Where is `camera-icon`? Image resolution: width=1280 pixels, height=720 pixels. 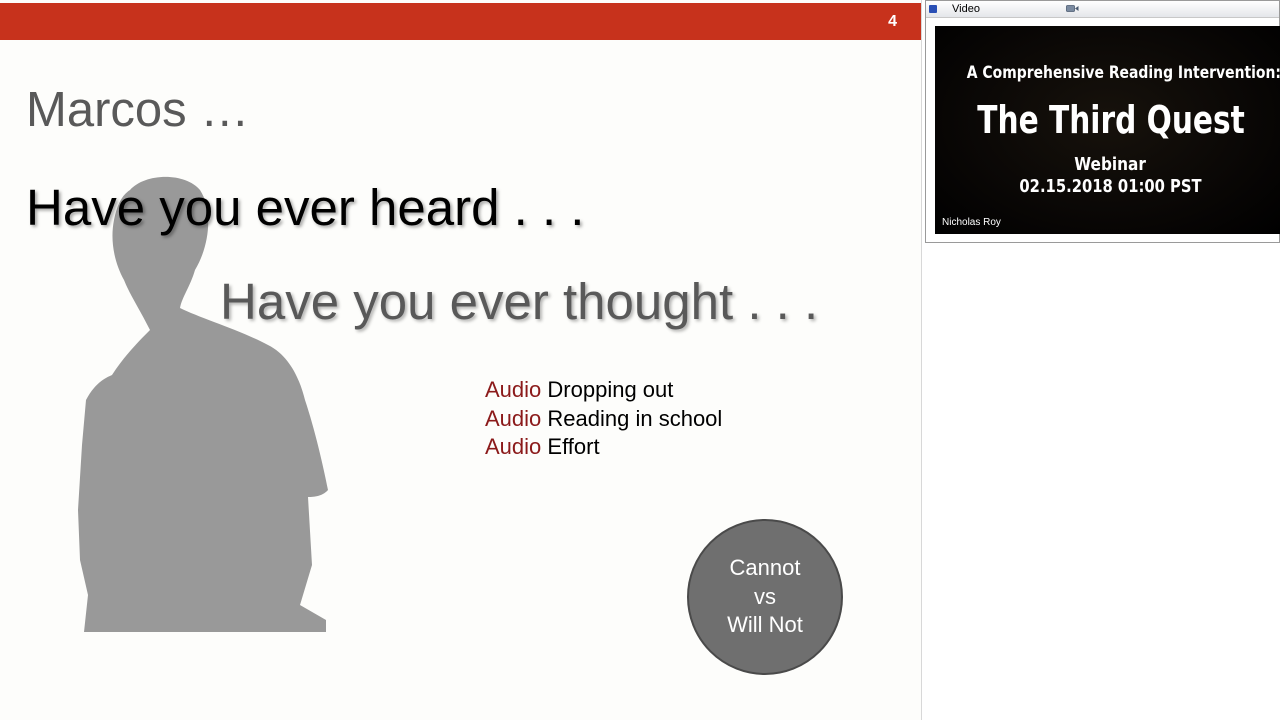
camera-icon is located at coordinates (1072, 8).